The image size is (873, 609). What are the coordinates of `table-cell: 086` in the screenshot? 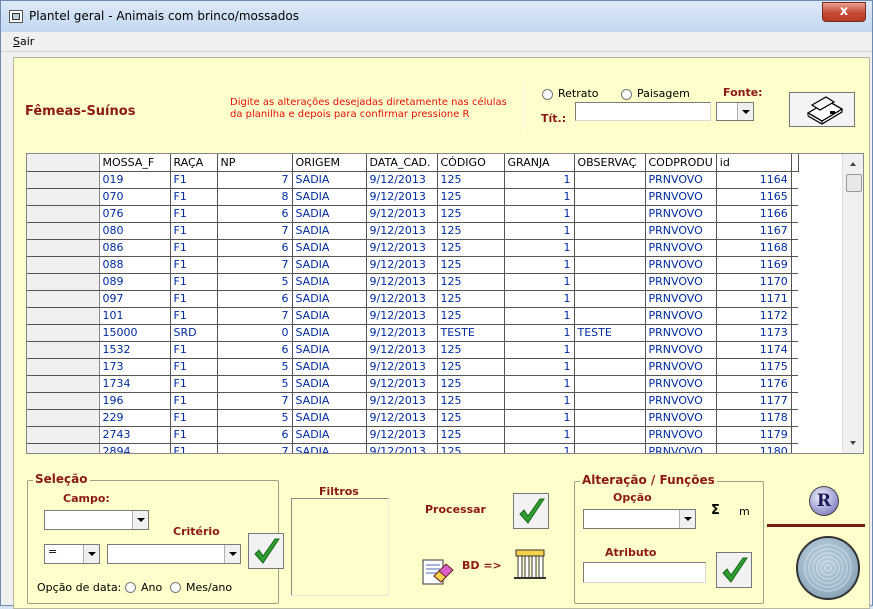 It's located at (135, 248).